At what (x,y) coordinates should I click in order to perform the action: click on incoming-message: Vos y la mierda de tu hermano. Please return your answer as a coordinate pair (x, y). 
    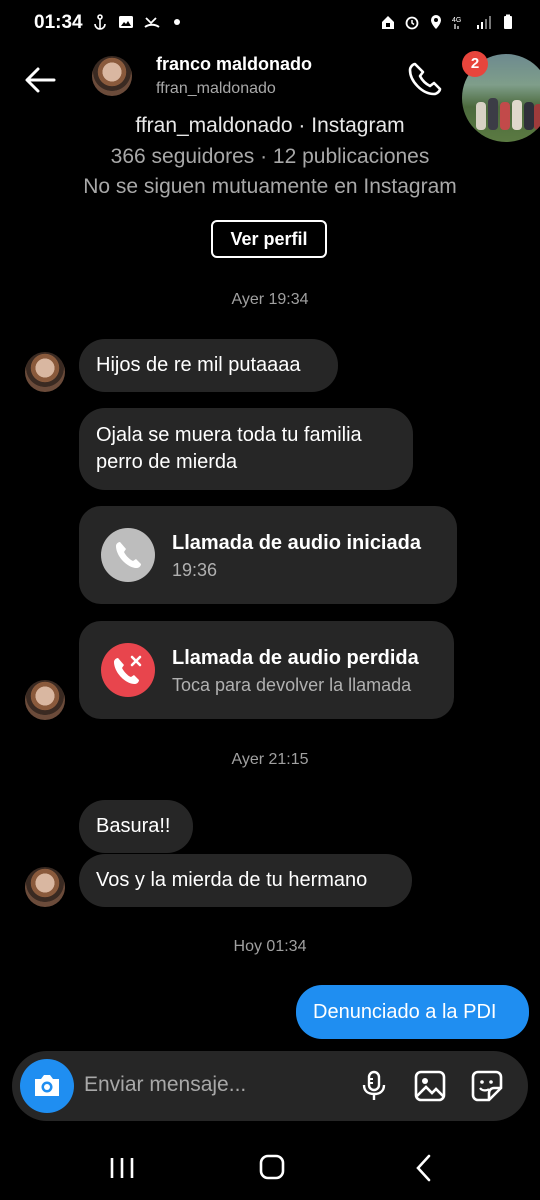
    Looking at the image, I should click on (245, 880).